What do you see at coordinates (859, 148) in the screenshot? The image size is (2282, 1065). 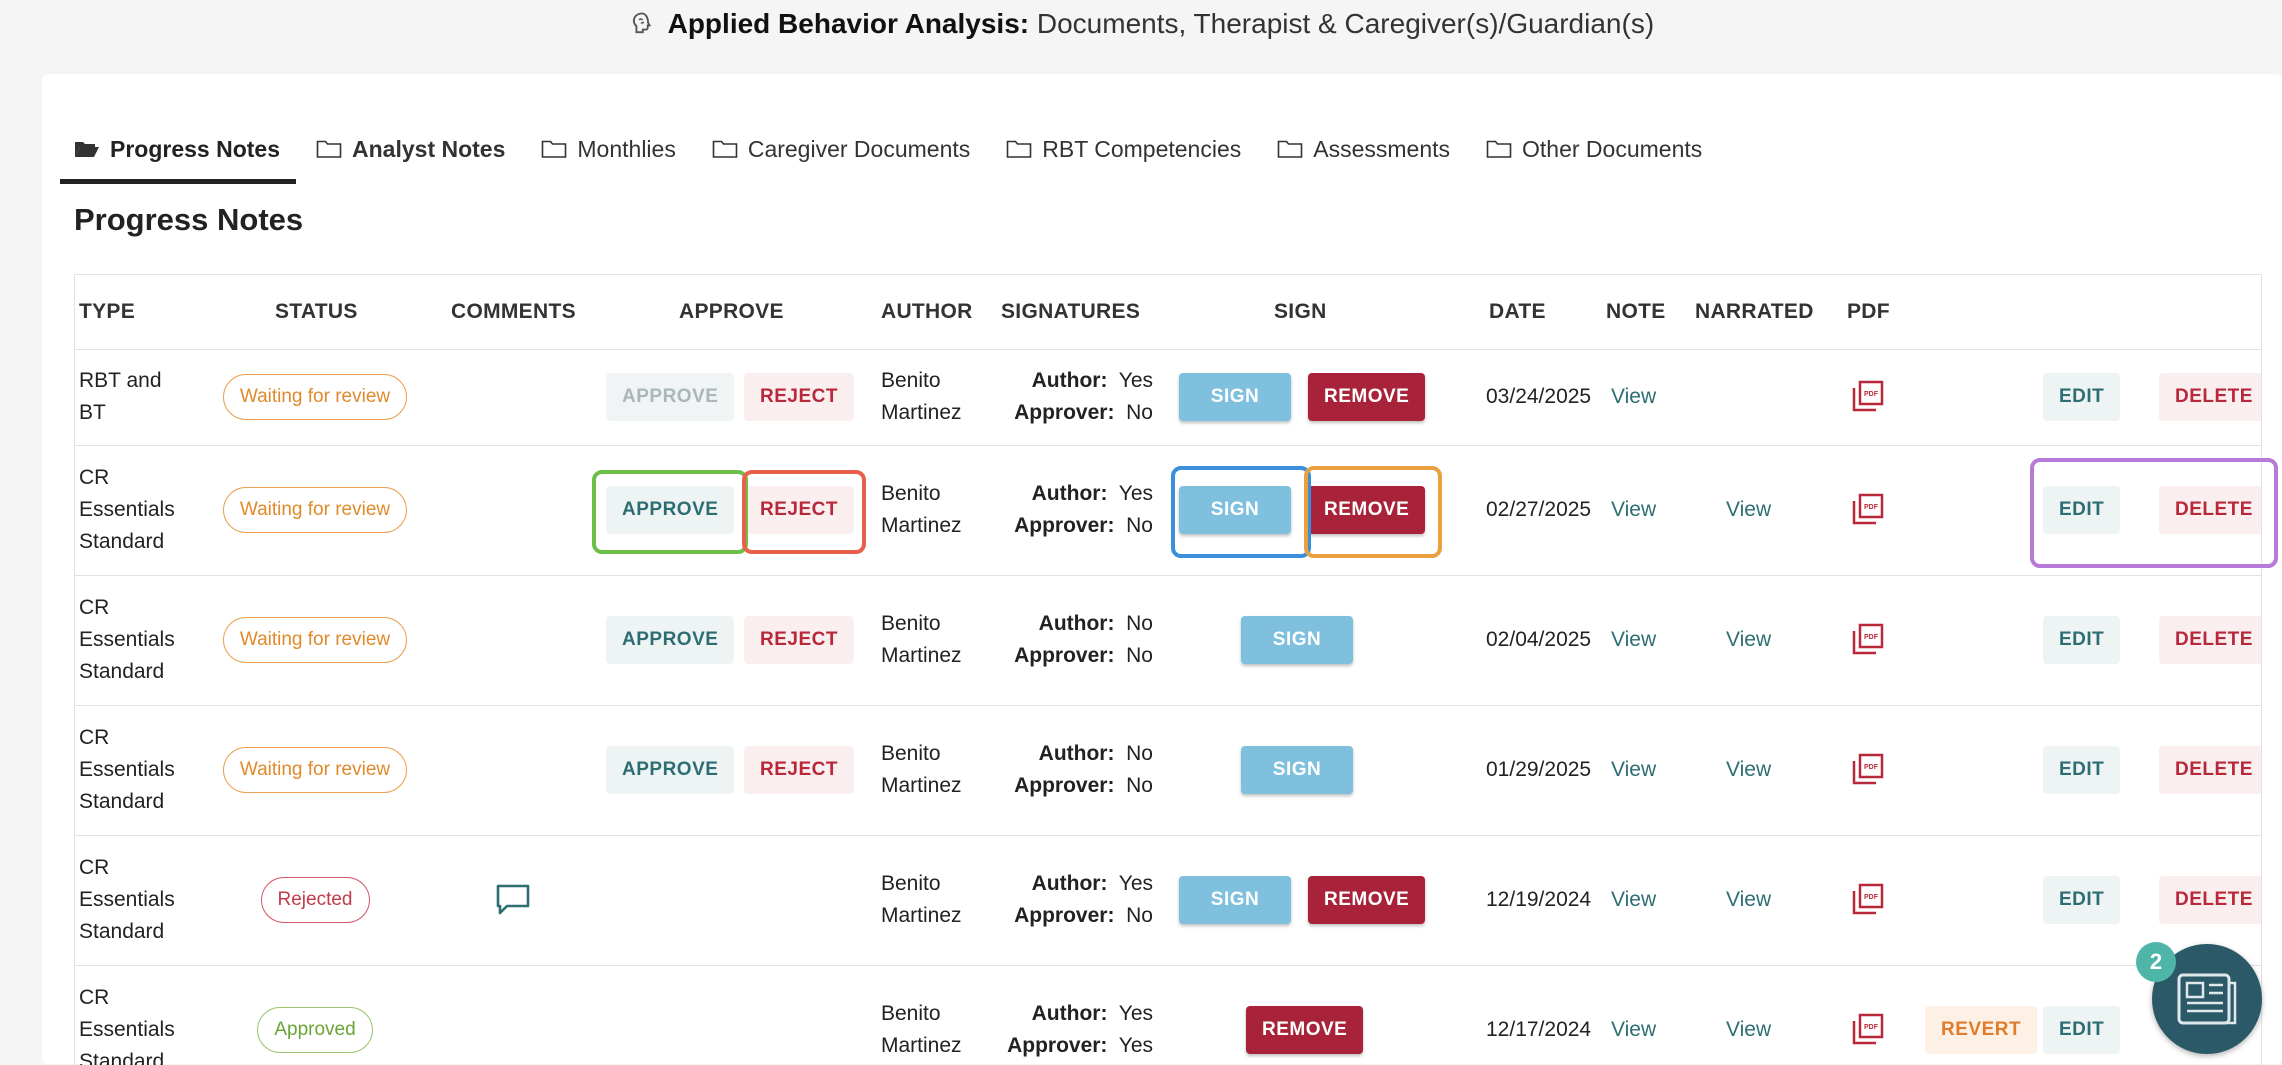 I see `tab-label: Caregiver Documents` at bounding box center [859, 148].